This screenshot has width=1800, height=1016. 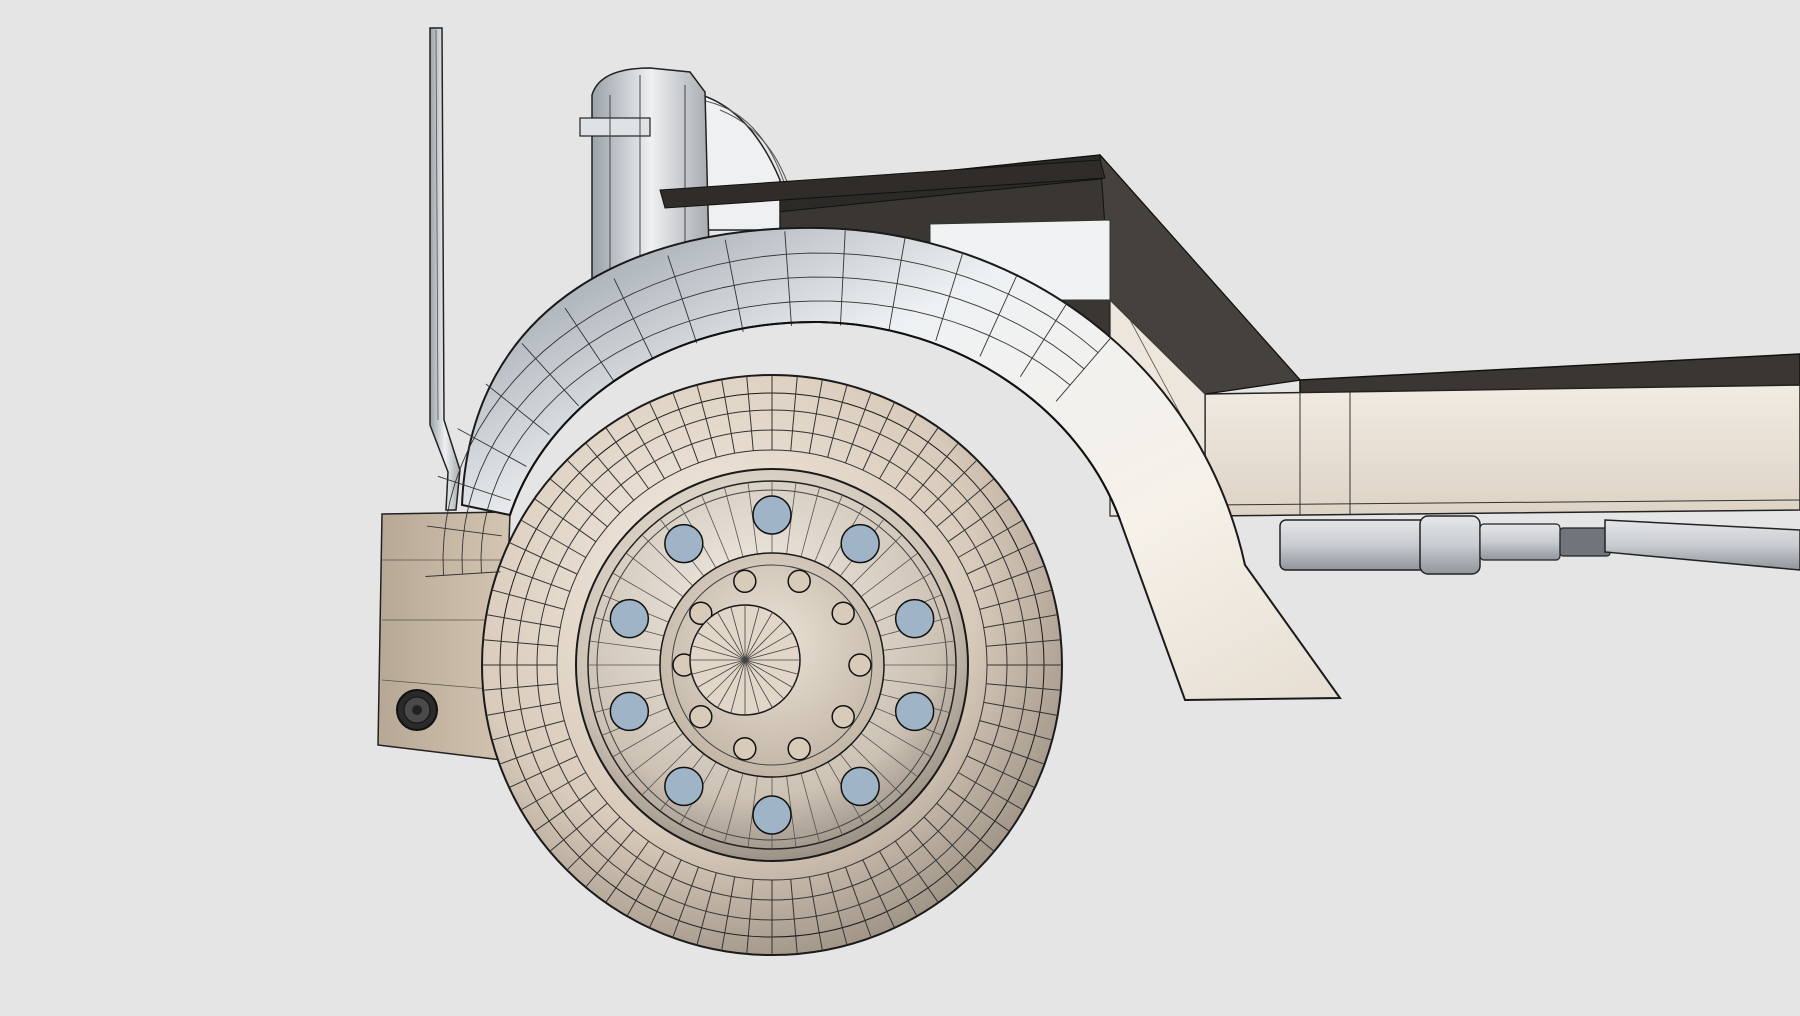 What do you see at coordinates (1539, 545) in the screenshot?
I see `drive-shaft` at bounding box center [1539, 545].